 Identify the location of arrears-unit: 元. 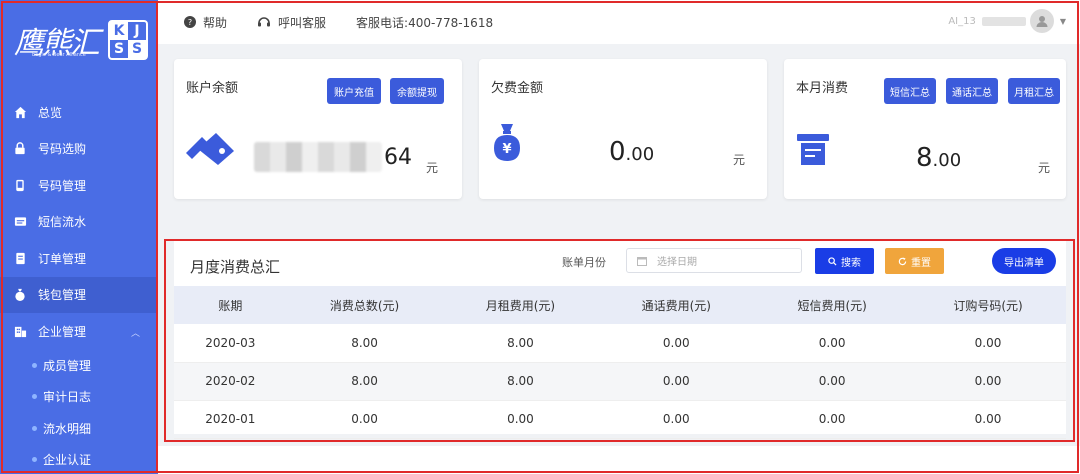
(739, 160).